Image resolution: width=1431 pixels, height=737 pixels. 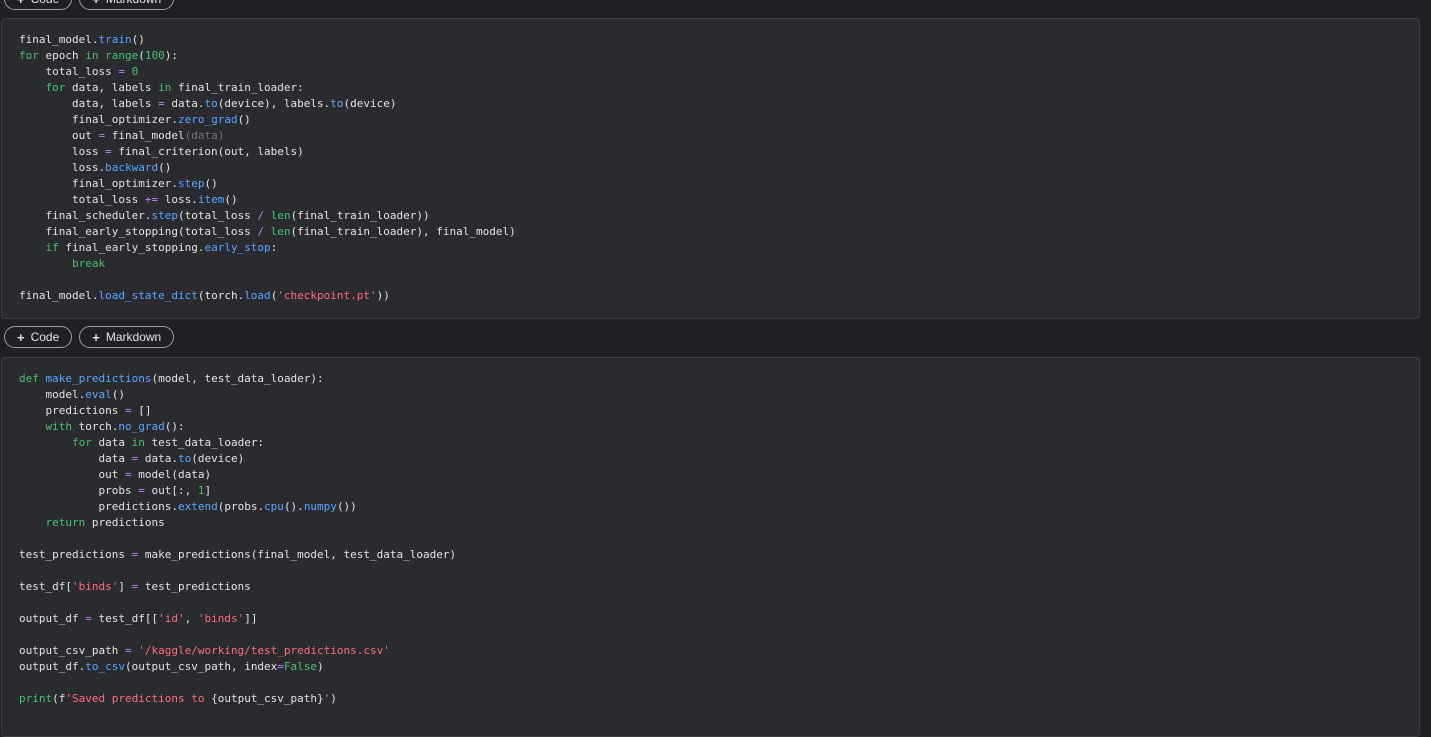 I want to click on code-token: False, so click(x=300, y=666).